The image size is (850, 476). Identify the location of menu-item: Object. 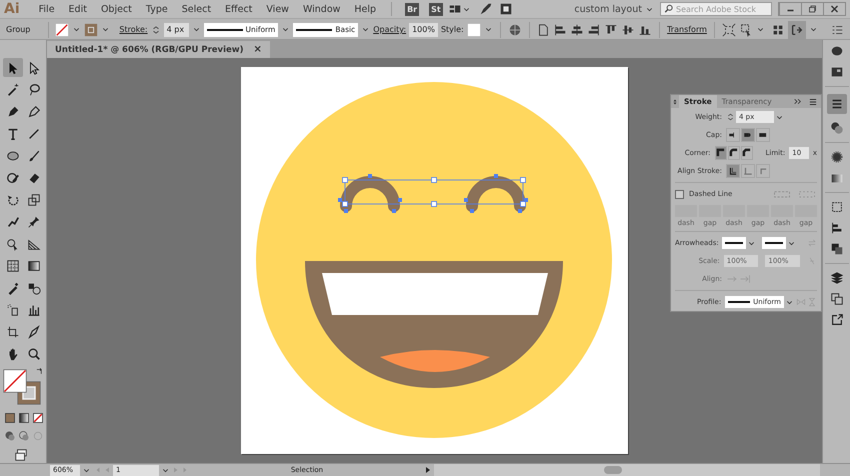
(116, 9).